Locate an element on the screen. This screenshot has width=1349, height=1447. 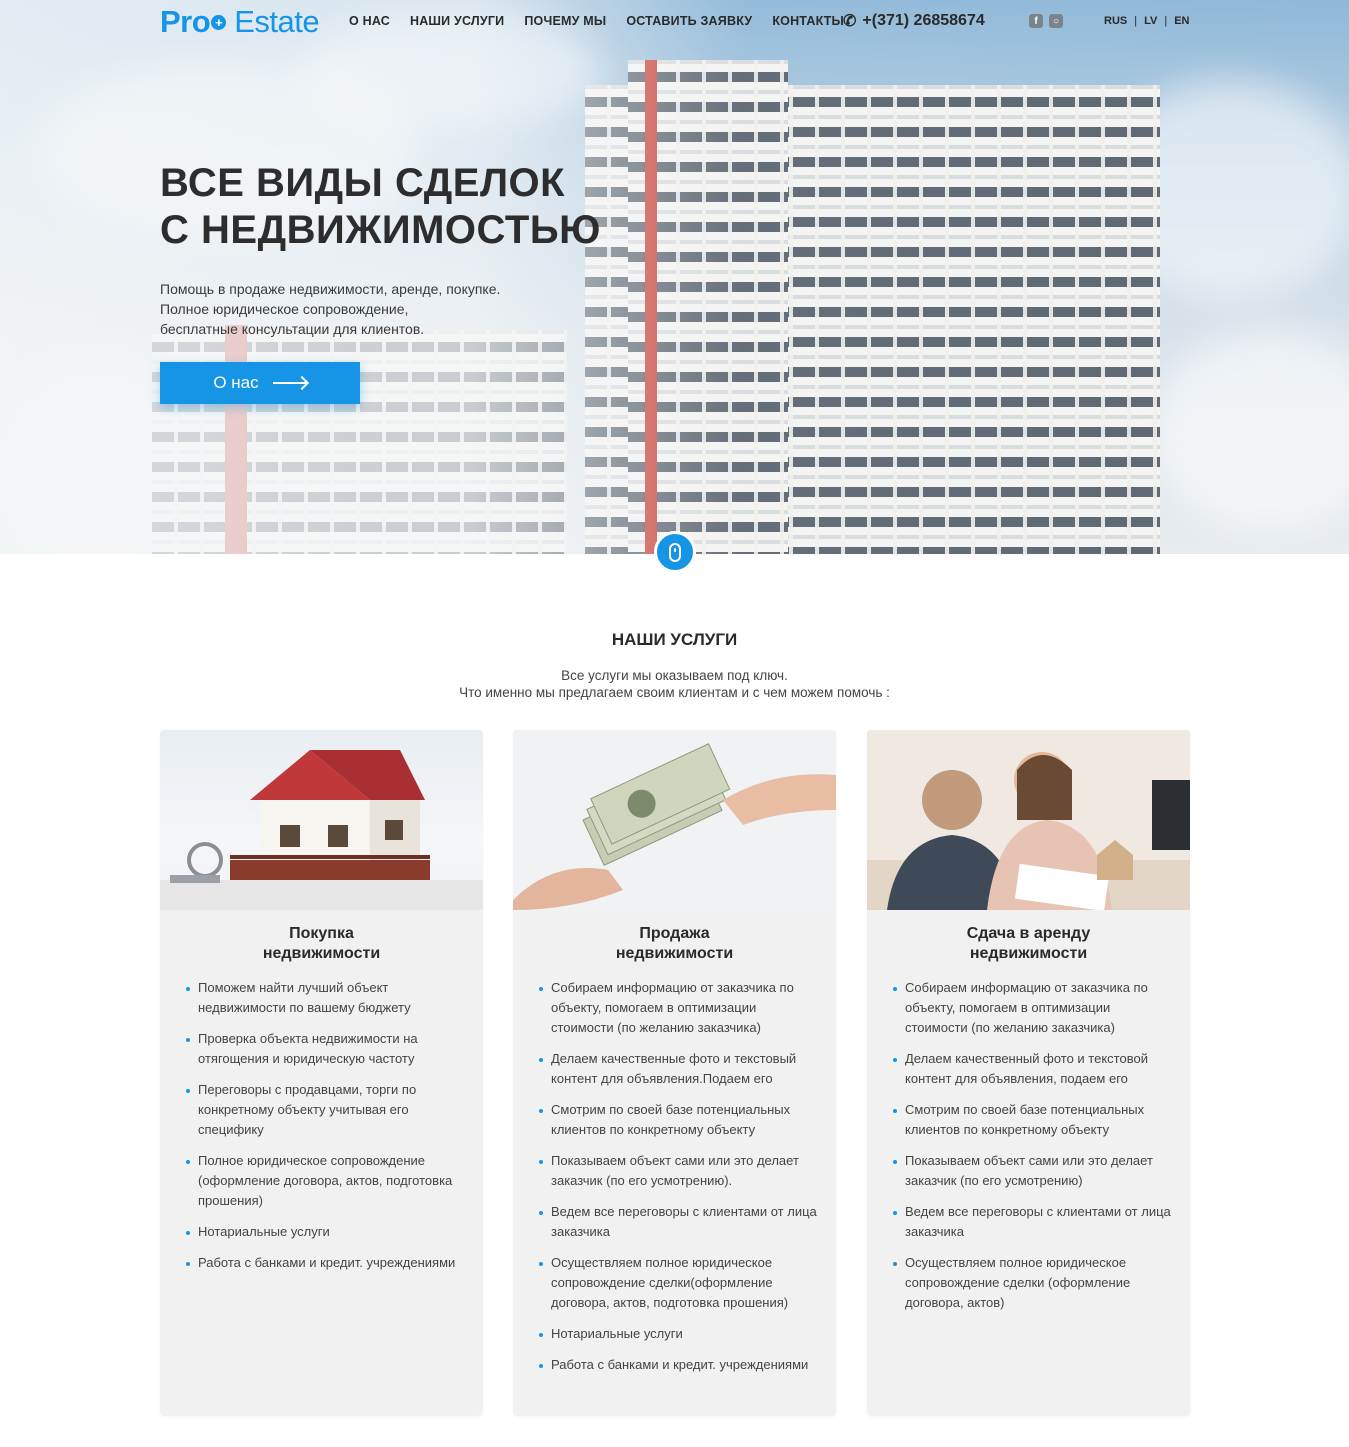
money-hands-image is located at coordinates (674, 820).